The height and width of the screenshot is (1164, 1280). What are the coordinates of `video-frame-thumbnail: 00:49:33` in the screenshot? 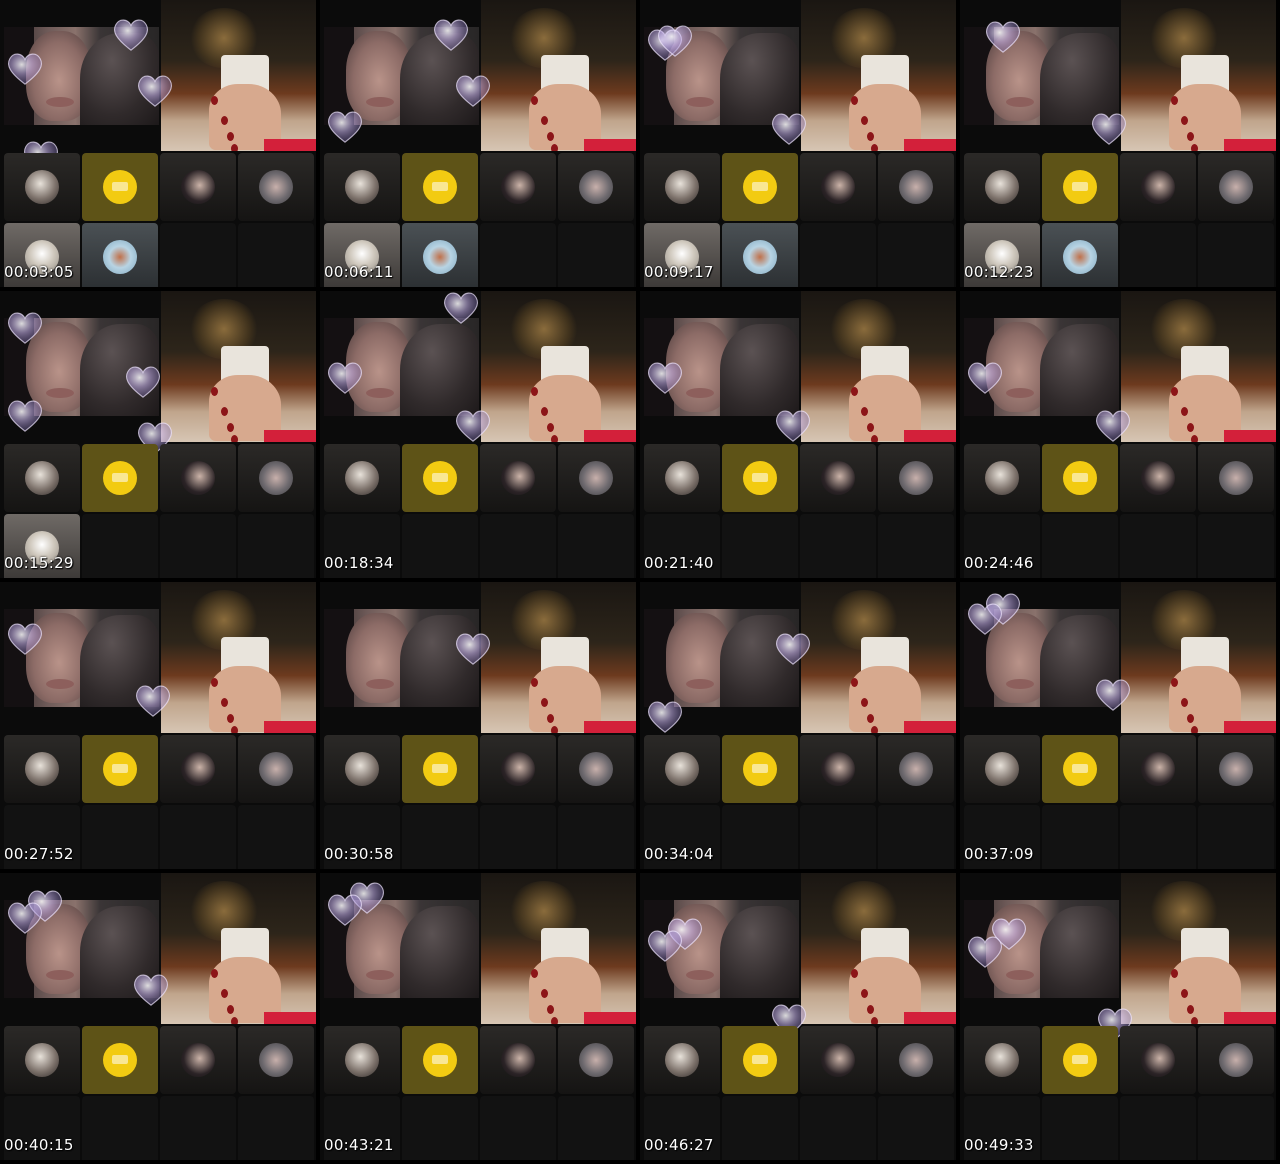 It's located at (1118, 1016).